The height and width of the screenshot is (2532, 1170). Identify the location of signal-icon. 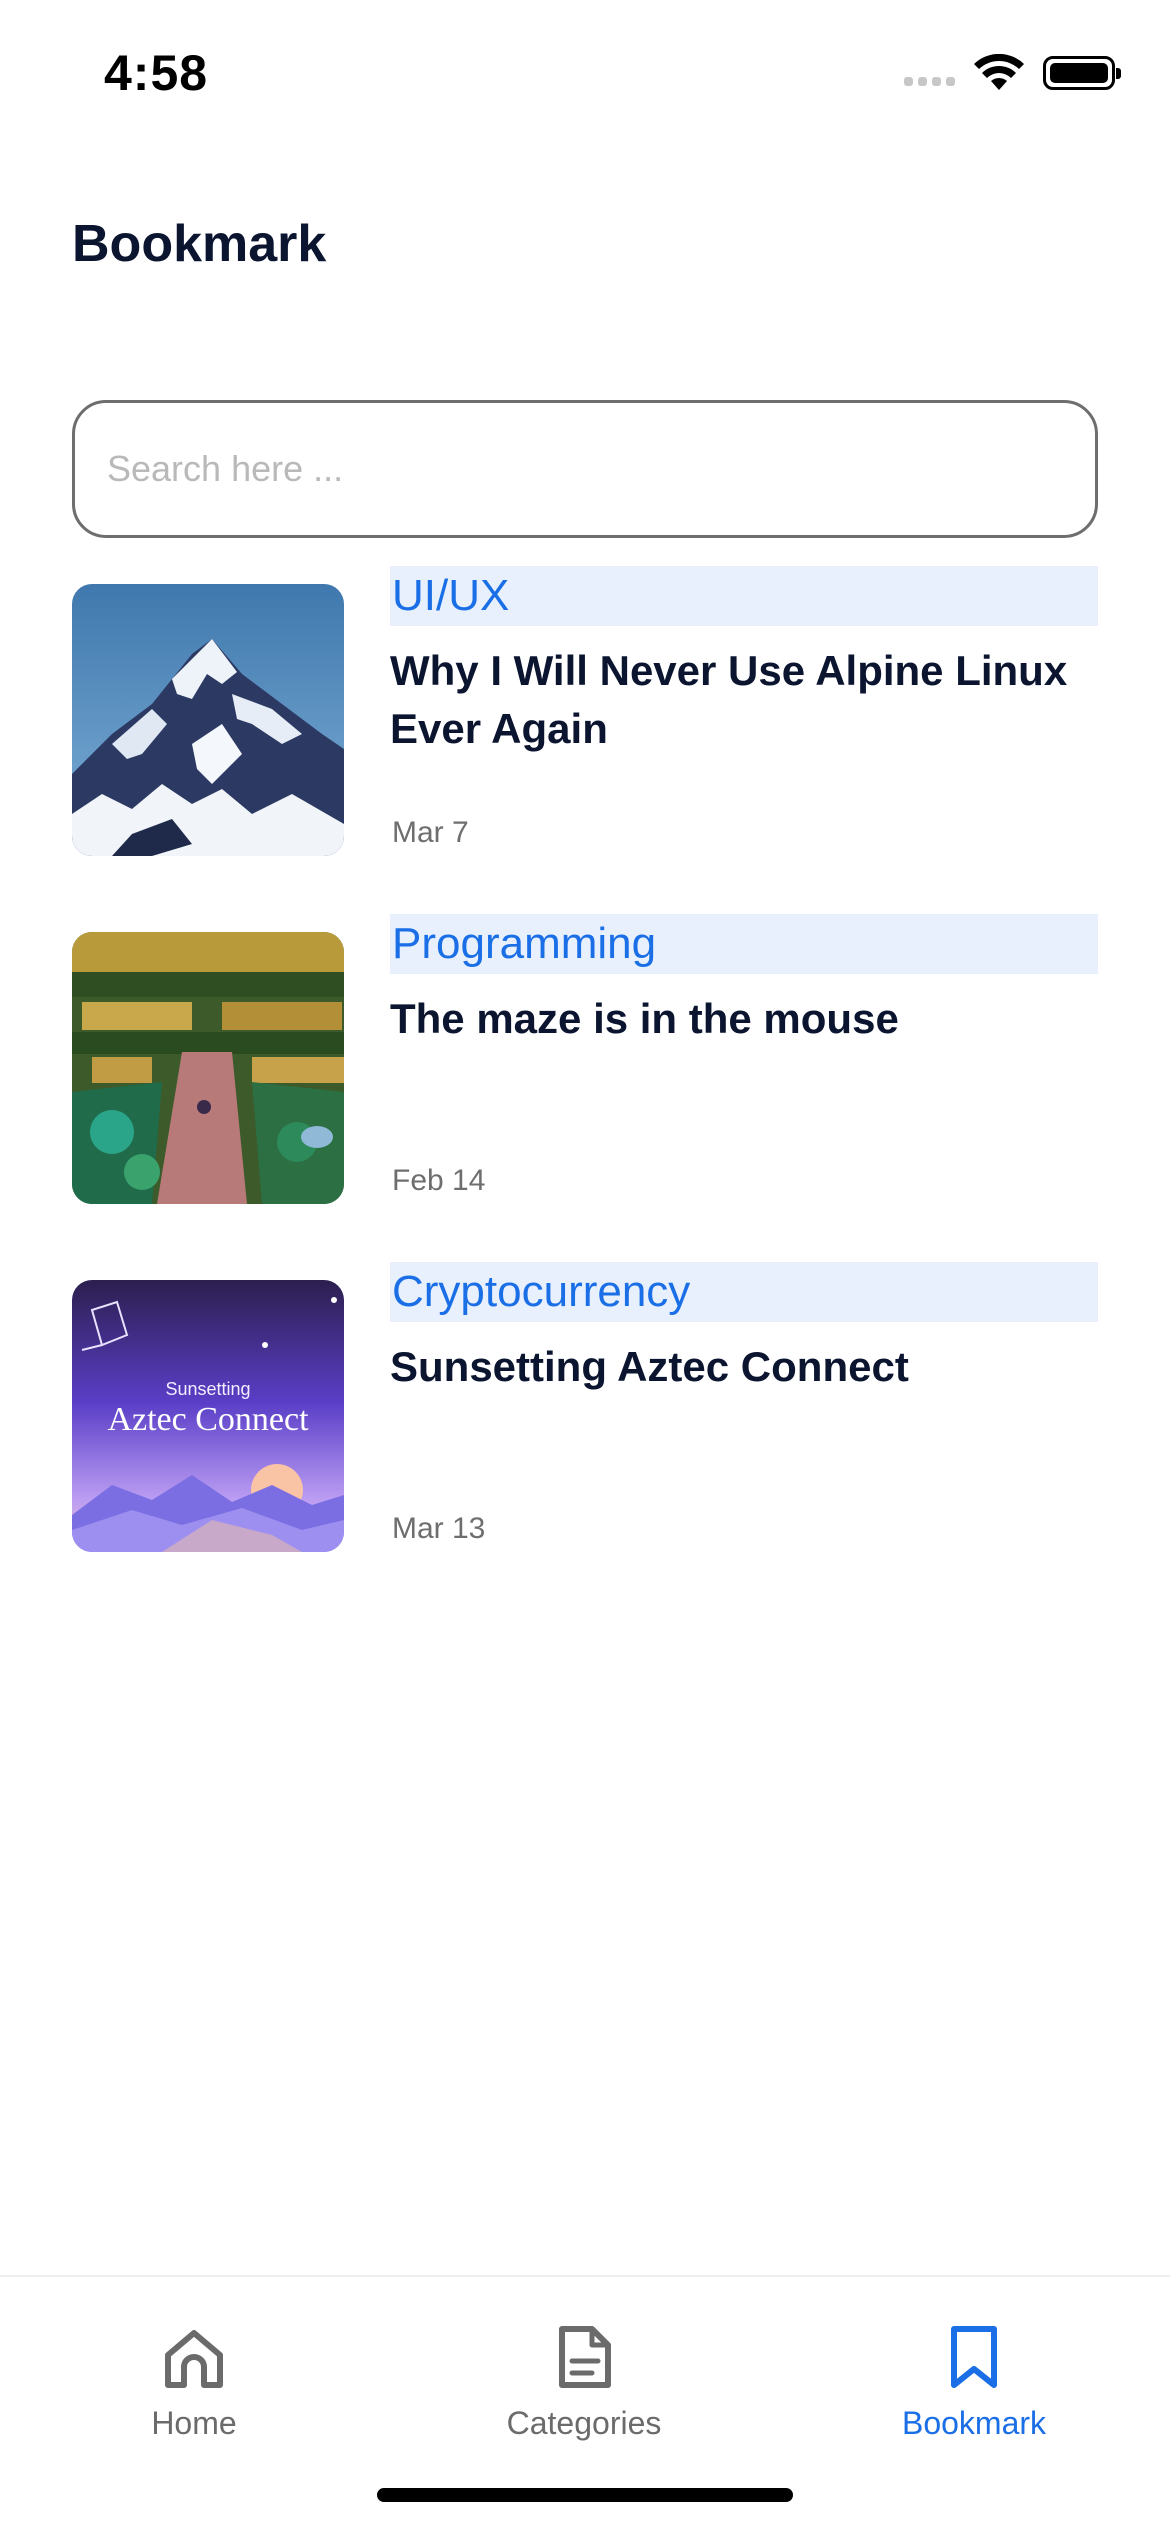
(929, 73).